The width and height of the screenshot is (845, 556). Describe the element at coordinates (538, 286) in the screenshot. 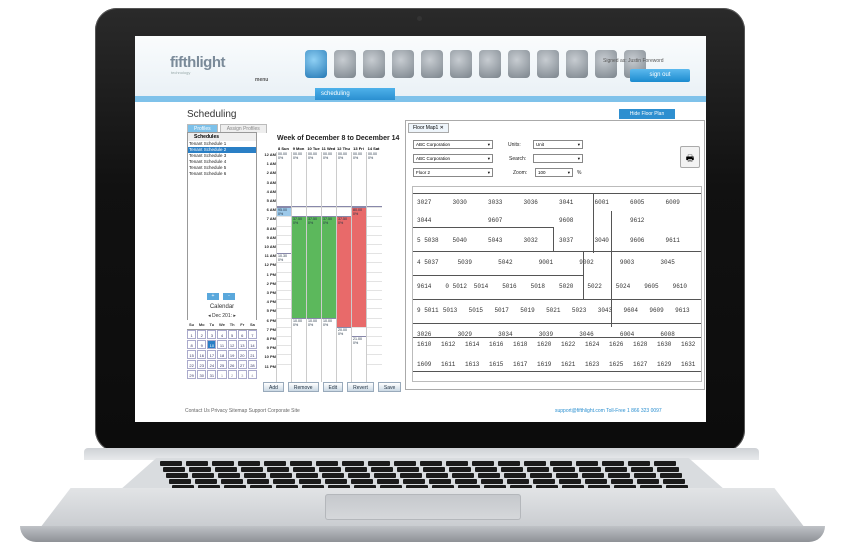

I see `room-label: 5018` at that location.